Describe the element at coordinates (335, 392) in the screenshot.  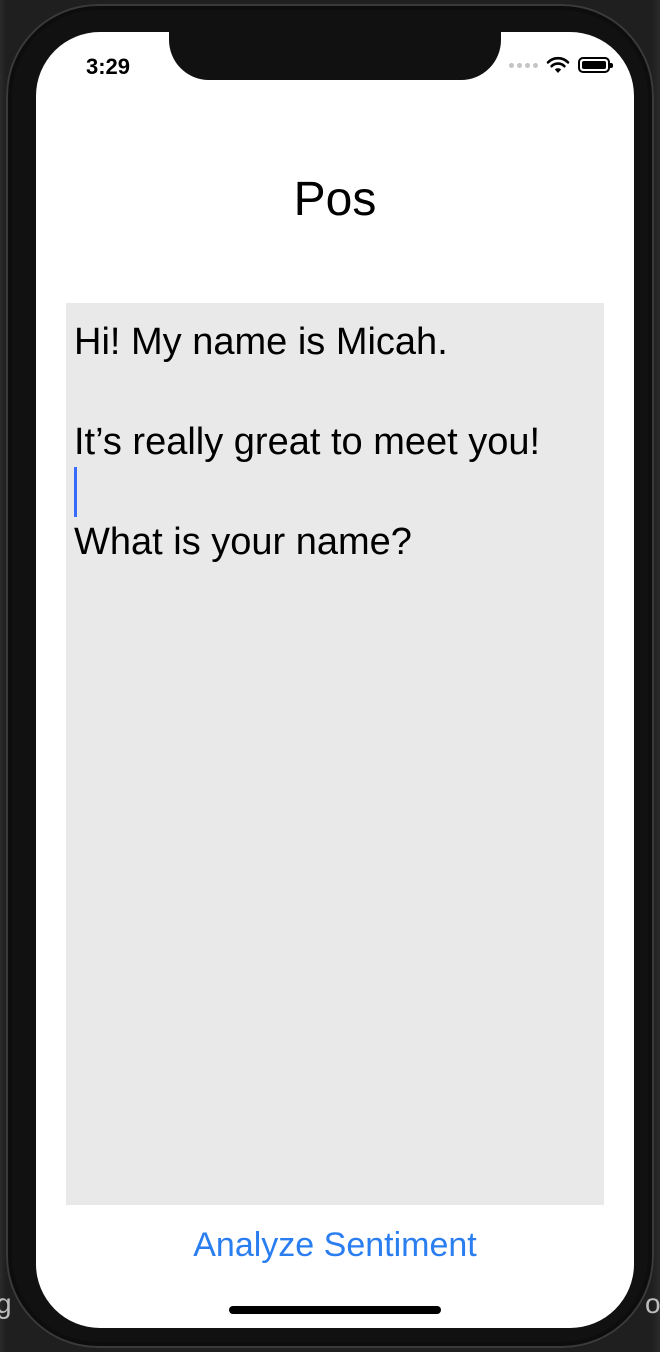
I see `text-line` at that location.